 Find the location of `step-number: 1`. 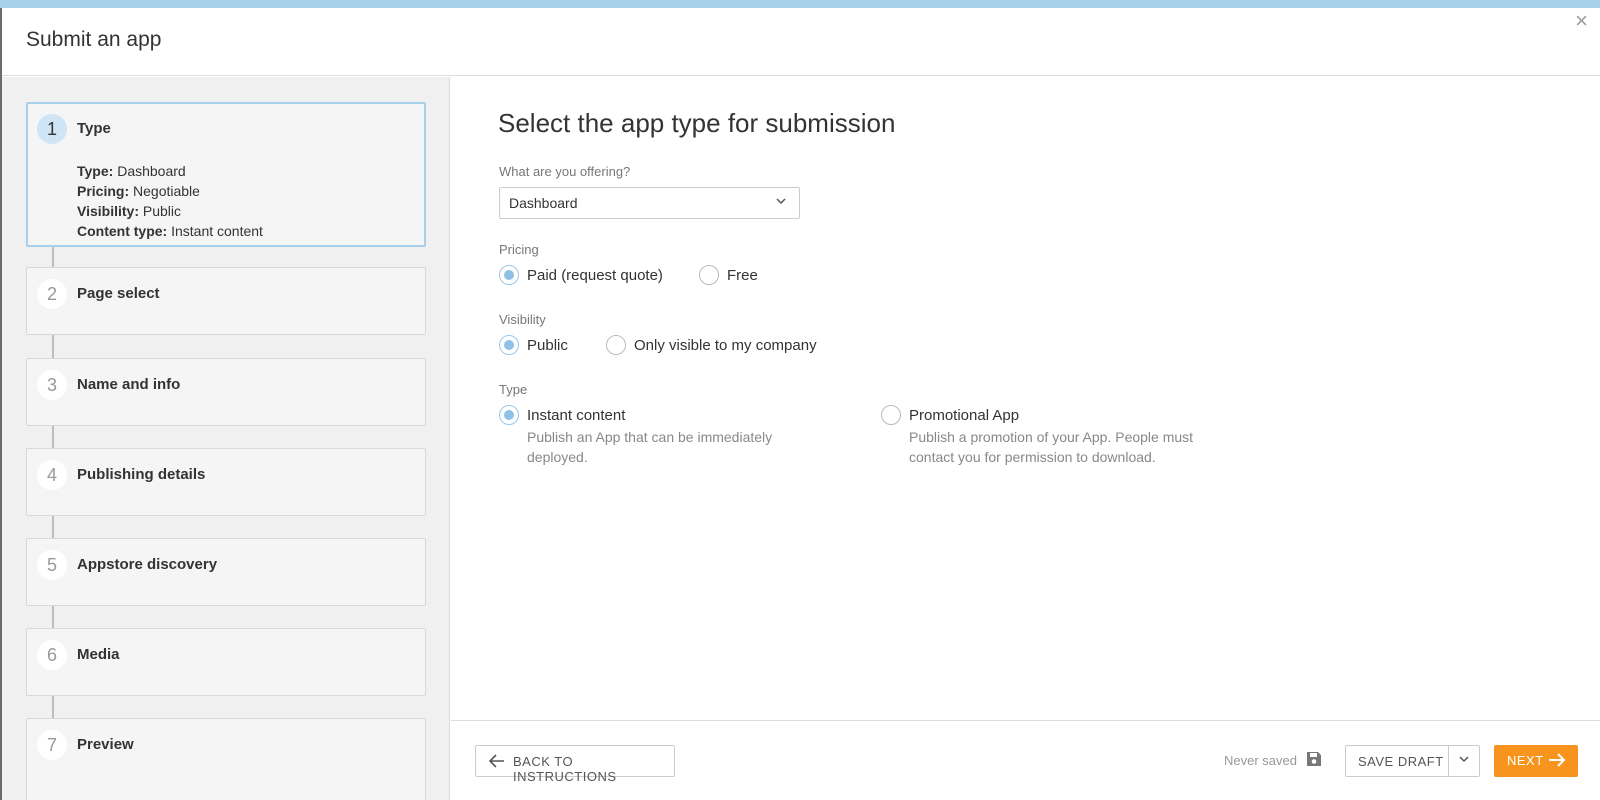

step-number: 1 is located at coordinates (52, 129).